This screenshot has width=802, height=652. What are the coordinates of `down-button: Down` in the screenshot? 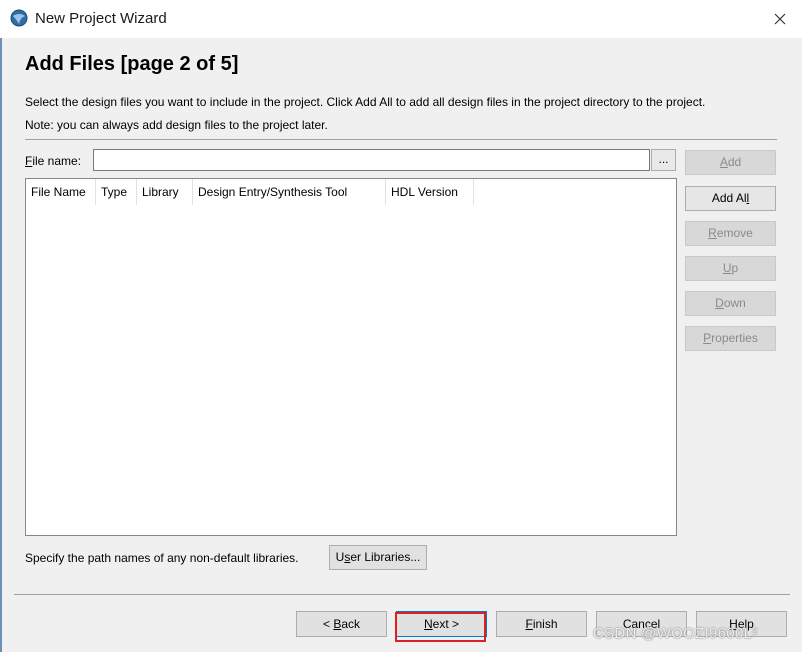 It's located at (730, 303).